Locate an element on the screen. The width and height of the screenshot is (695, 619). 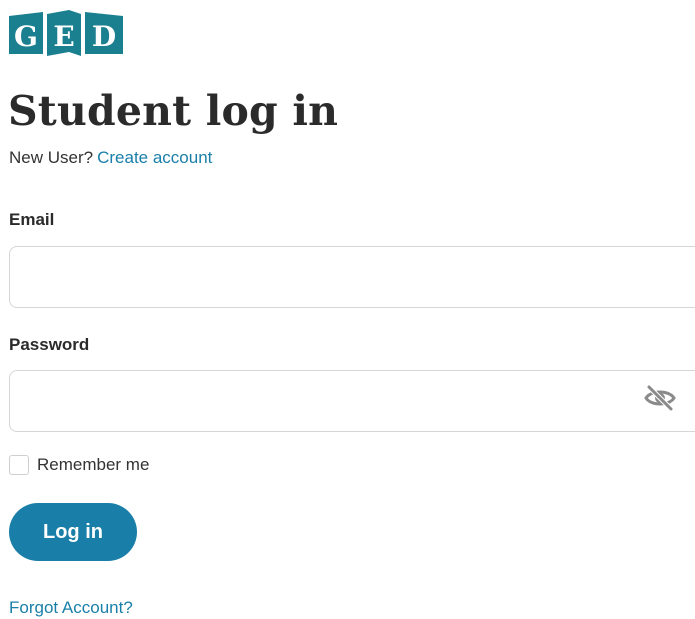
ged-logo: G E D is located at coordinates (66, 33).